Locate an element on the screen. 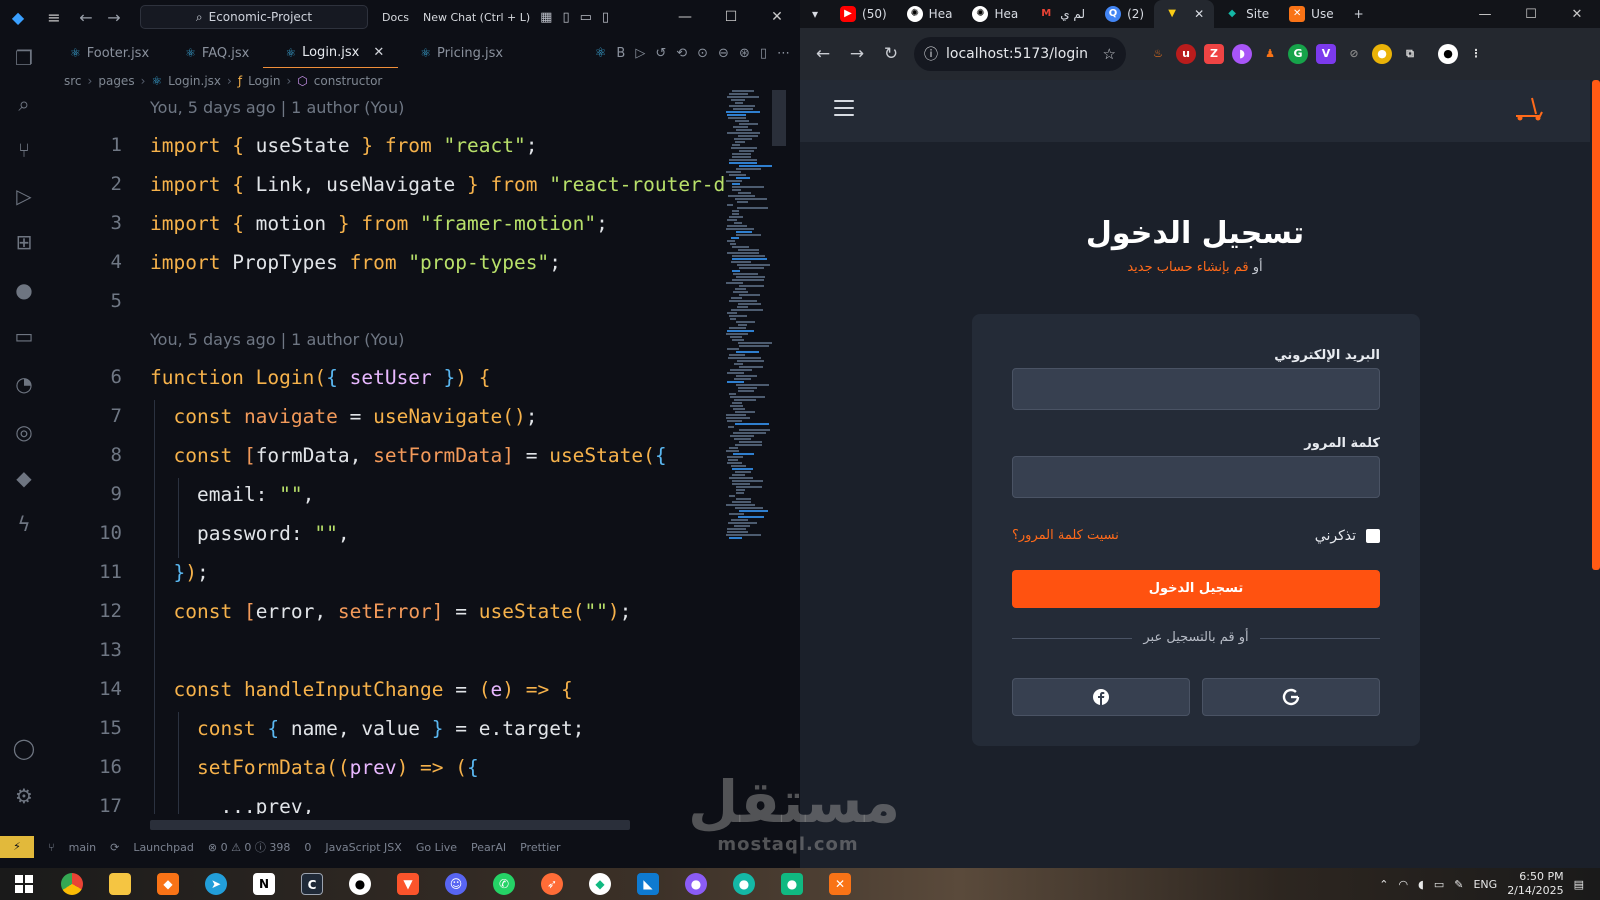 This screenshot has width=1600, height=900. menu-icon: ≡ is located at coordinates (54, 17).